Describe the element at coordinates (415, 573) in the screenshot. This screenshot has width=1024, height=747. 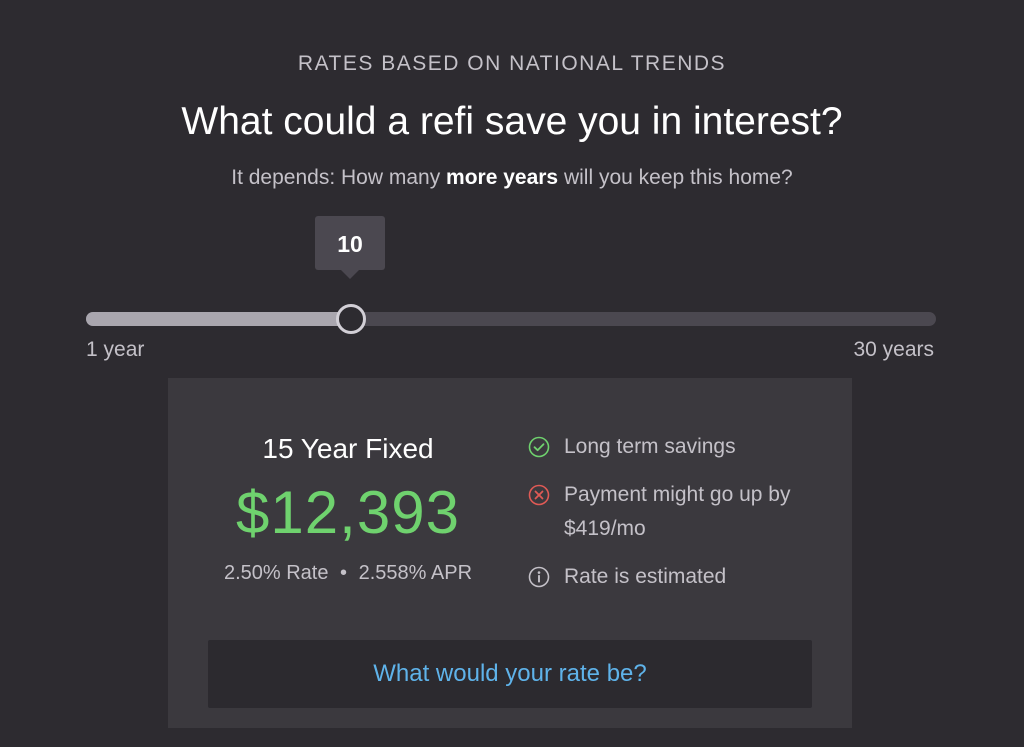
I see `apr-value: 2.558% APR` at that location.